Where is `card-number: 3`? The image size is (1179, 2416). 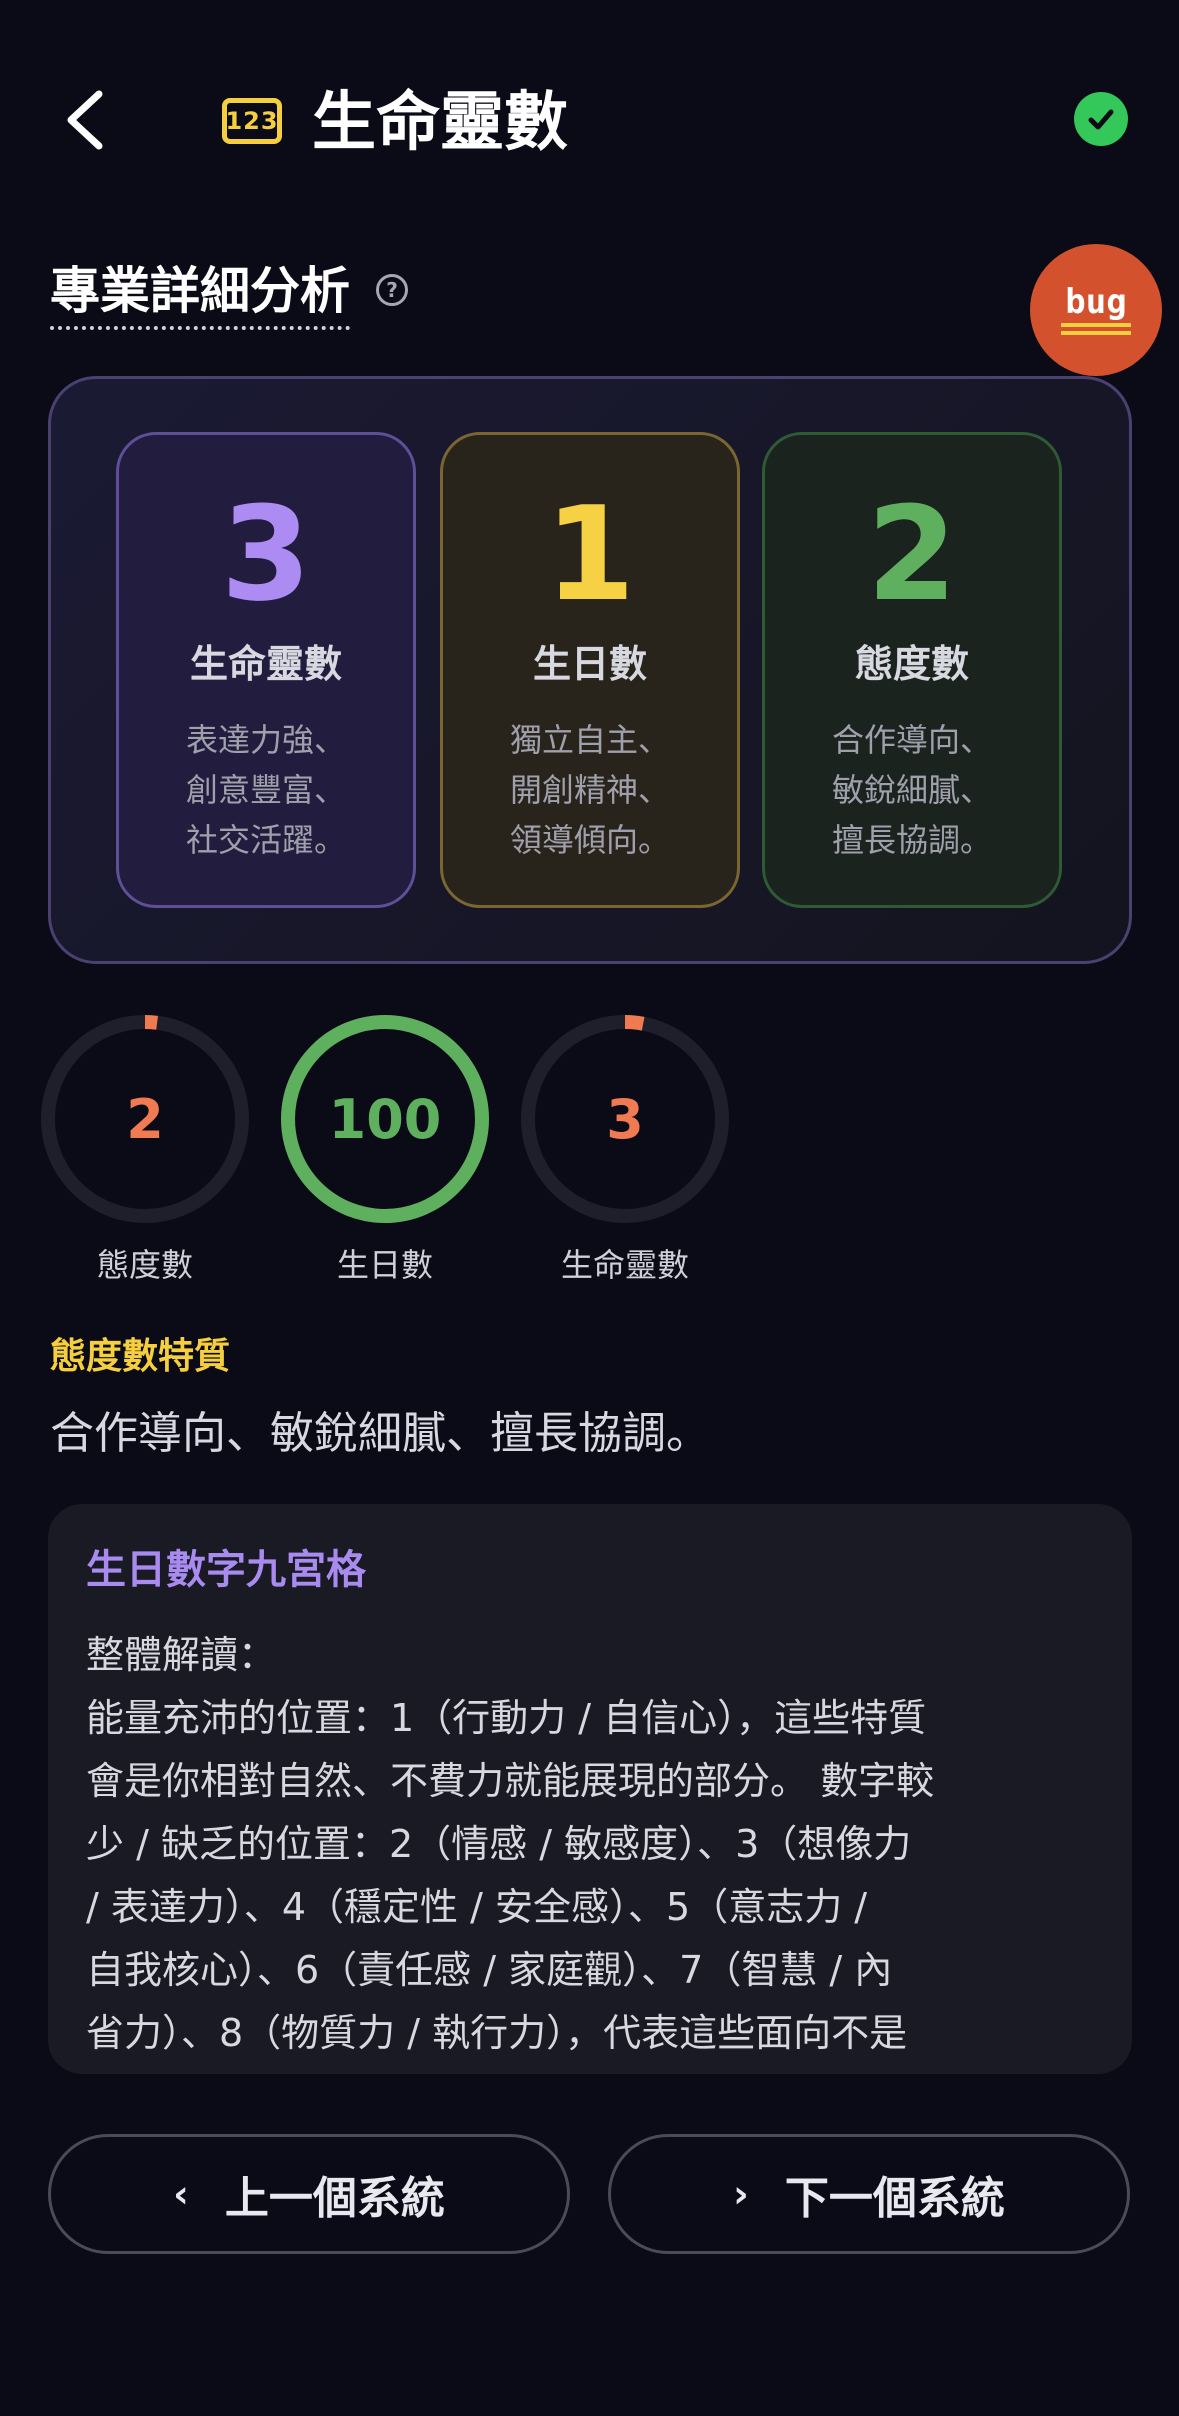
card-number: 3 is located at coordinates (266, 554).